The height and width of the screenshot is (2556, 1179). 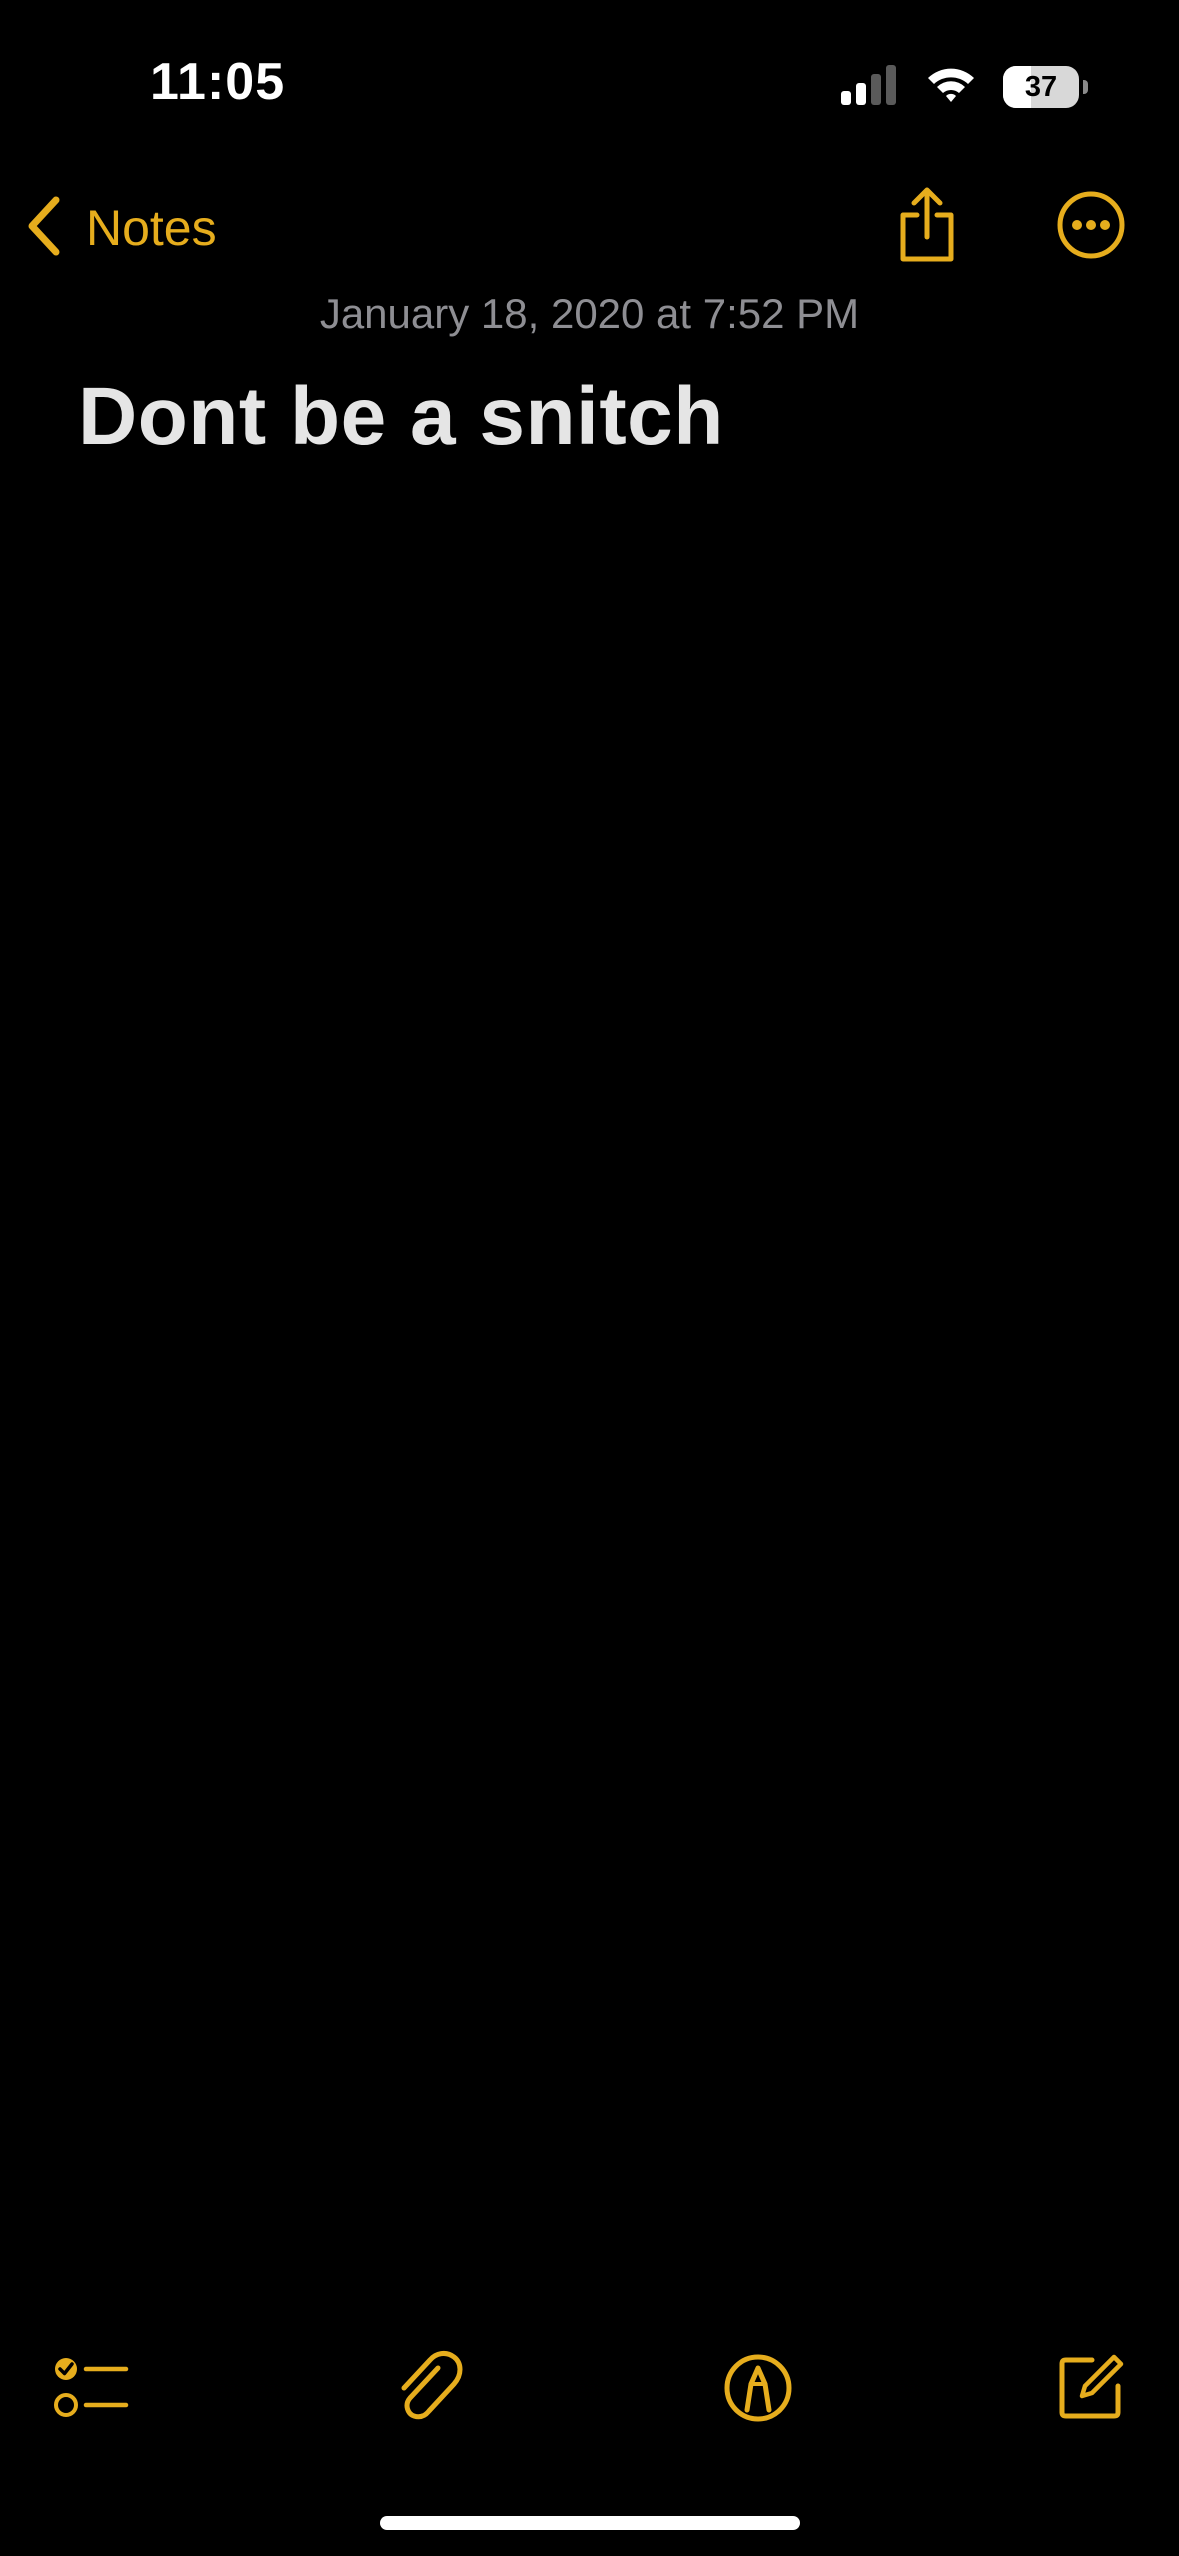 I want to click on share-icon, so click(x=927, y=227).